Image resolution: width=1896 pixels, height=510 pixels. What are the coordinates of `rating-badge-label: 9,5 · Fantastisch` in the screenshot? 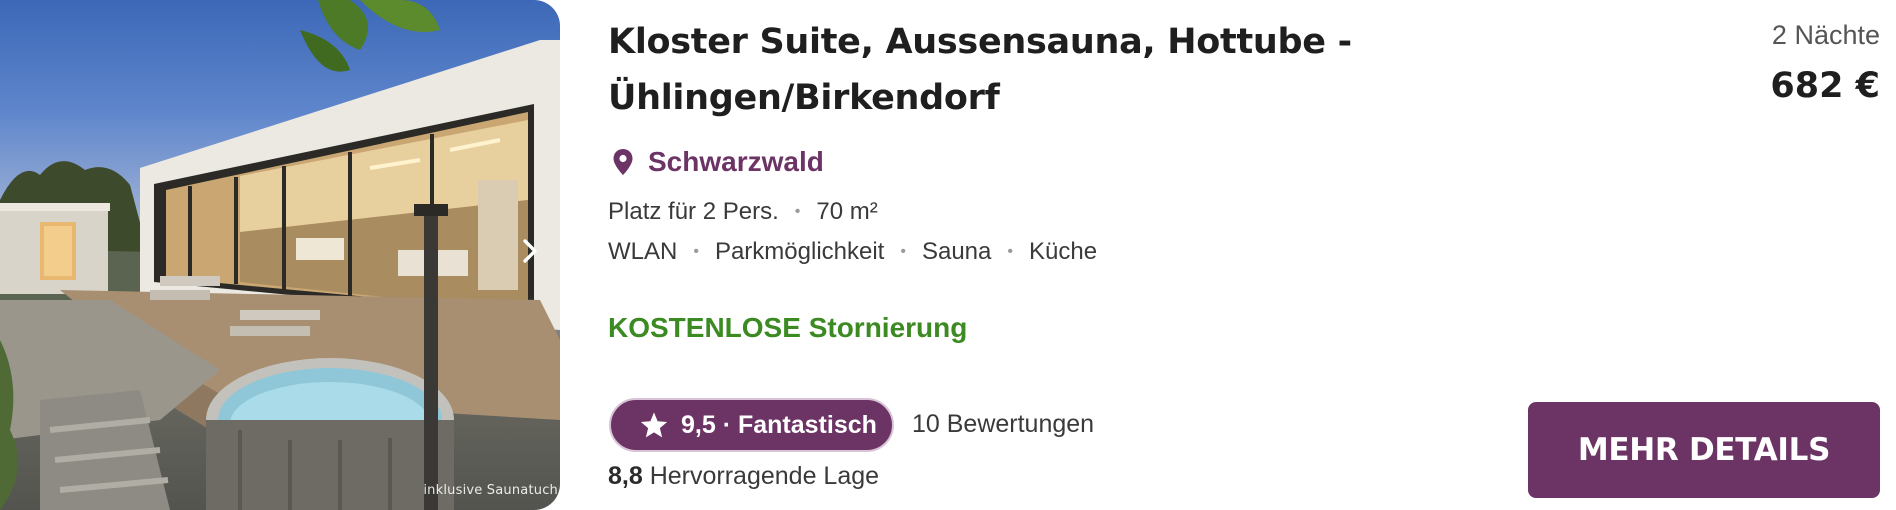 It's located at (779, 424).